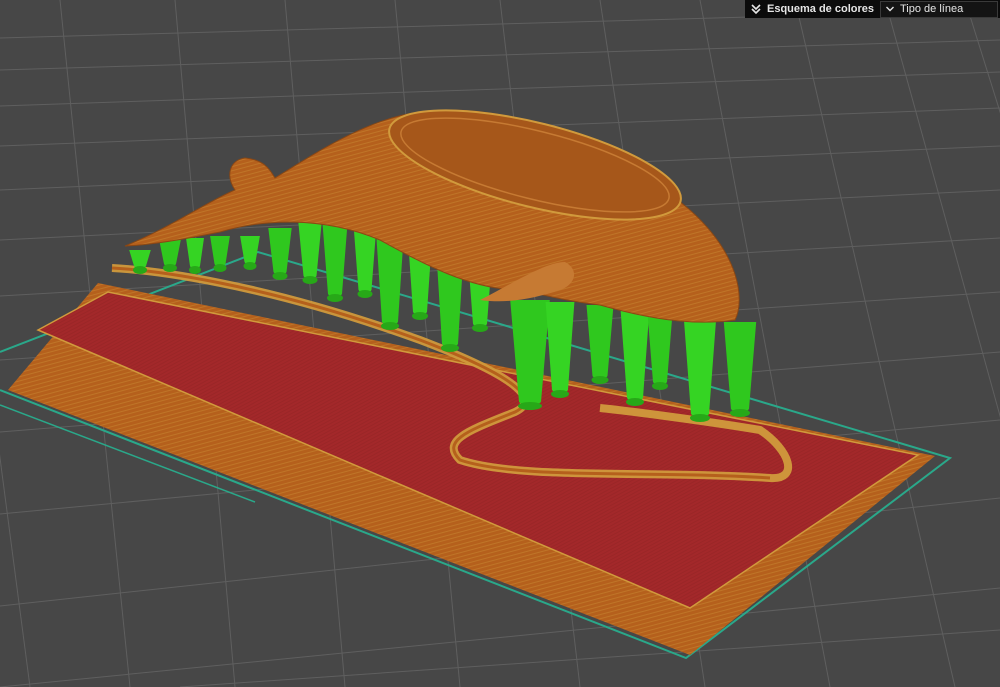  Describe the element at coordinates (890, 9) in the screenshot. I see `chevron-down-icon` at that location.